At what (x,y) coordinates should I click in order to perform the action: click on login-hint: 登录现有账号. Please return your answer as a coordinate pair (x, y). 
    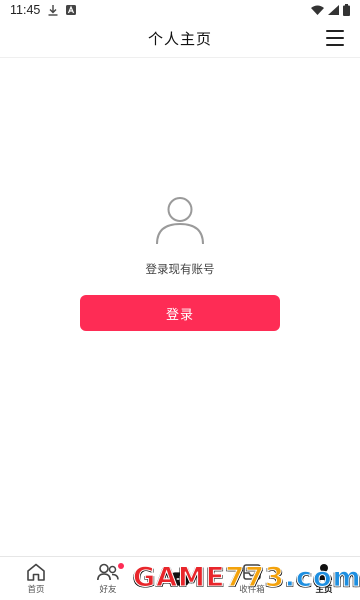
    Looking at the image, I should click on (180, 269).